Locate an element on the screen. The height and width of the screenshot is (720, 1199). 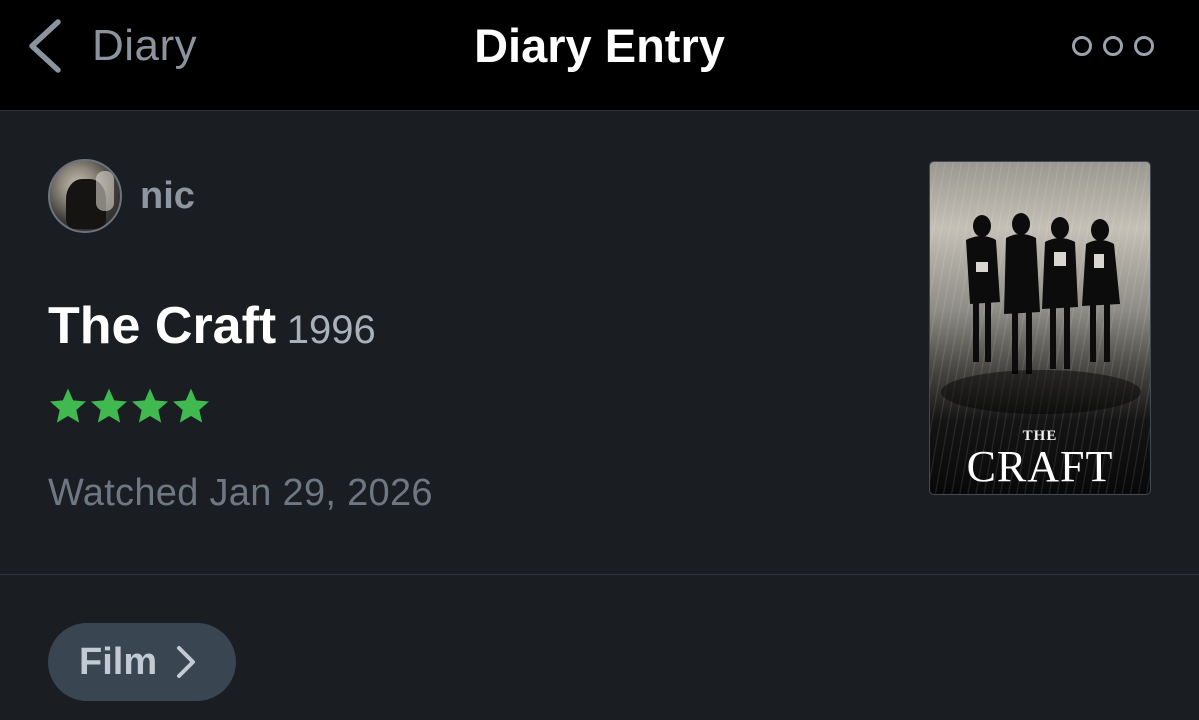
film-year: 1996 is located at coordinates (331, 330).